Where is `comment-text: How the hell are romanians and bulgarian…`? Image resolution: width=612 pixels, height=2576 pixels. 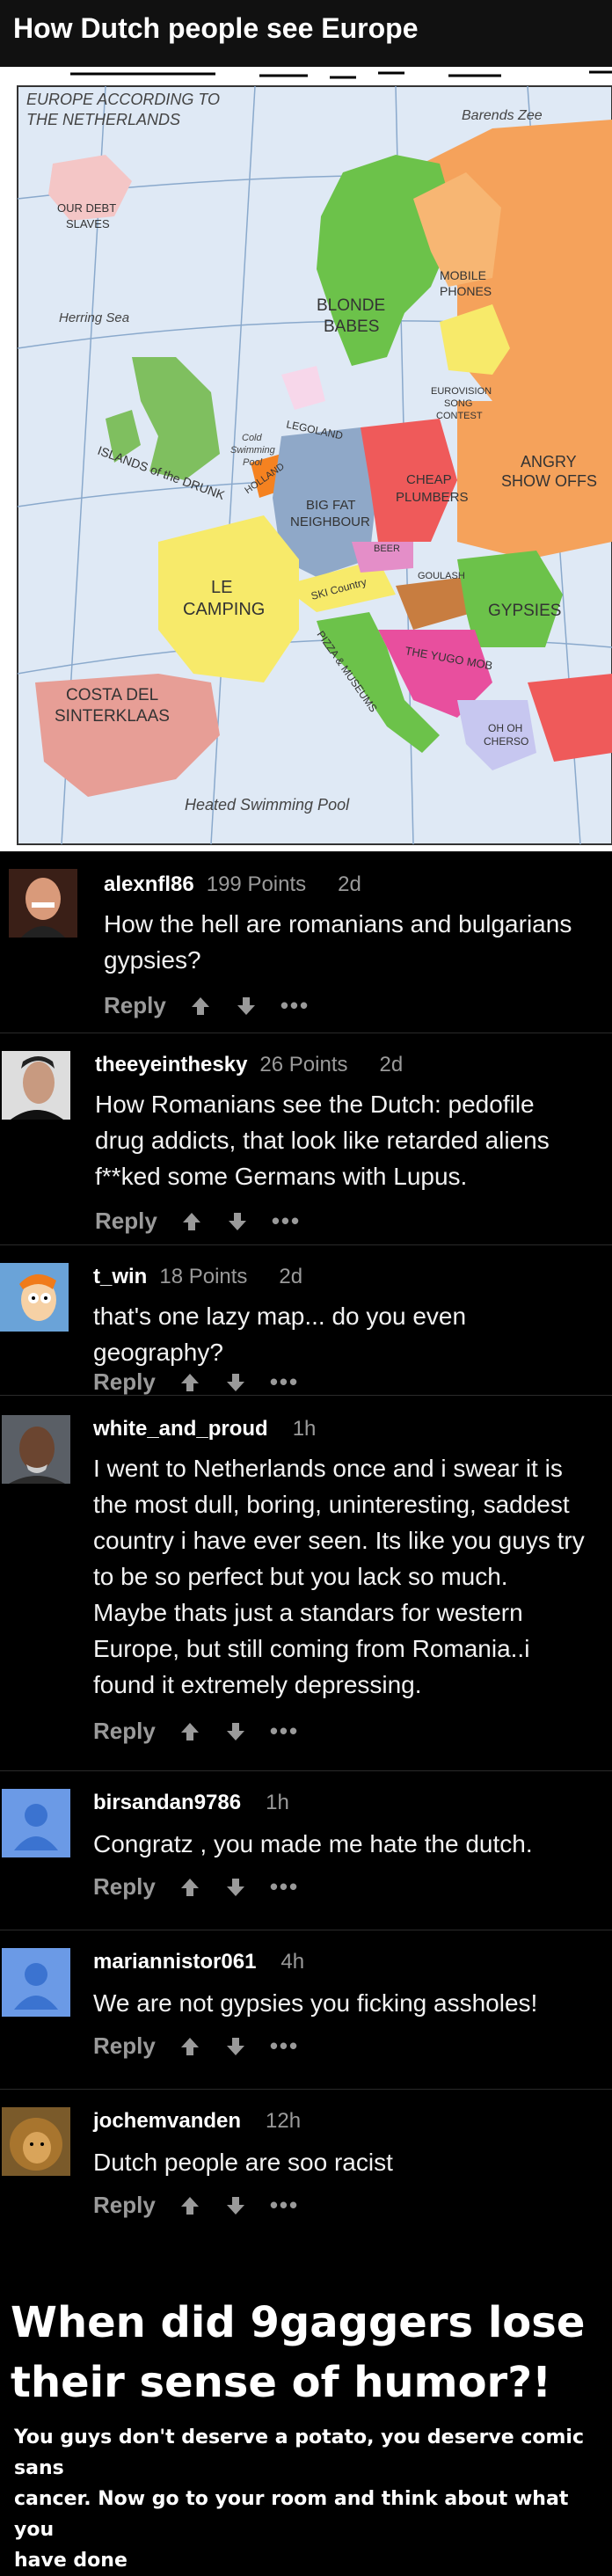
comment-text: How the hell are romanians and bulgarian… is located at coordinates (338, 942).